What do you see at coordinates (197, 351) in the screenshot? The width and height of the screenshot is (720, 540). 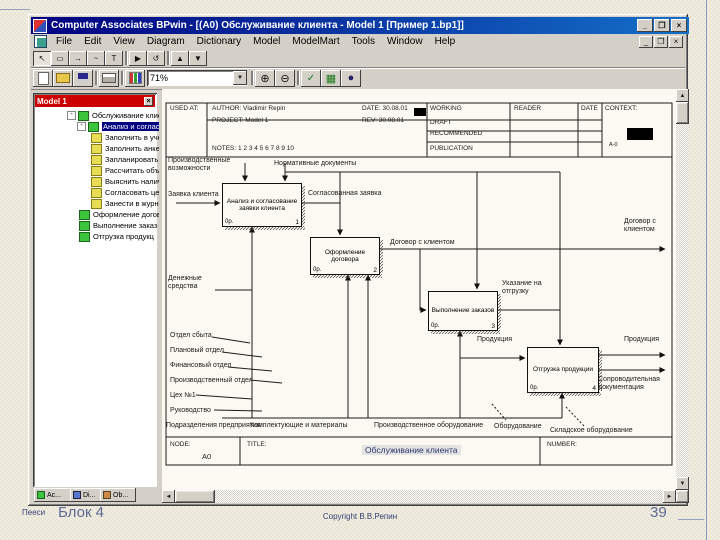 I see `arrow-label-planning-dept: Плановый отдел` at bounding box center [197, 351].